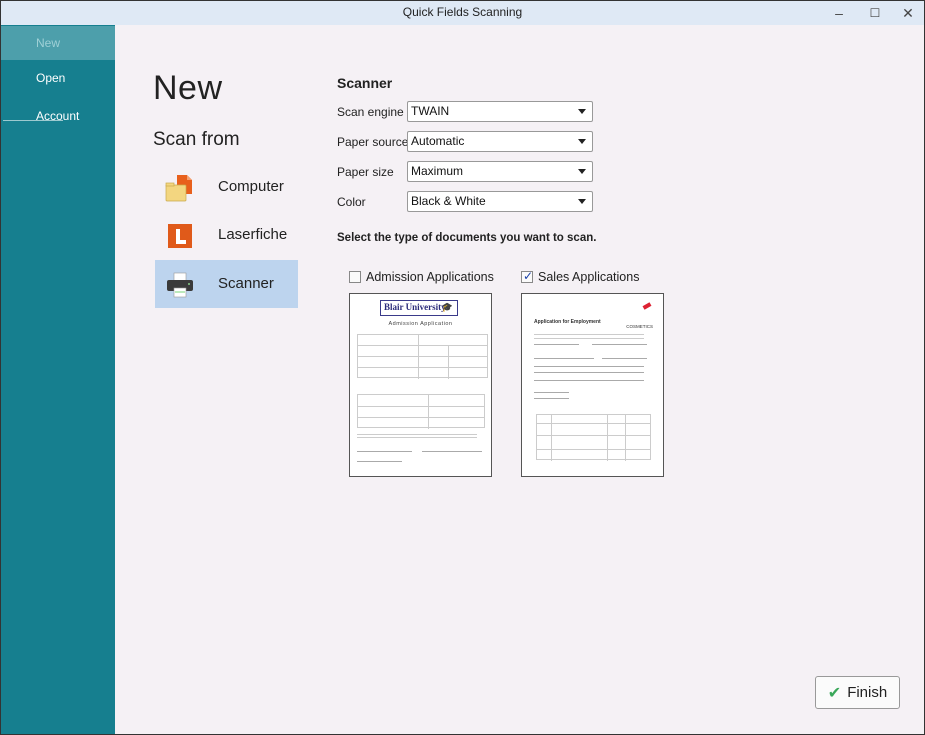 Image resolution: width=925 pixels, height=735 pixels. I want to click on lipstick-icon, so click(647, 306).